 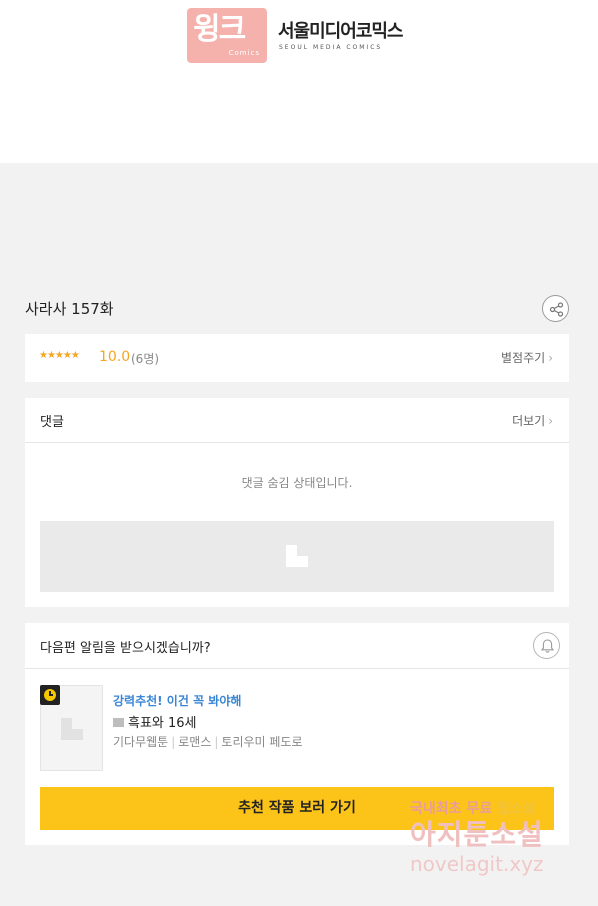 I want to click on watermark-line1a: 국내최초 무료, so click(x=454, y=809).